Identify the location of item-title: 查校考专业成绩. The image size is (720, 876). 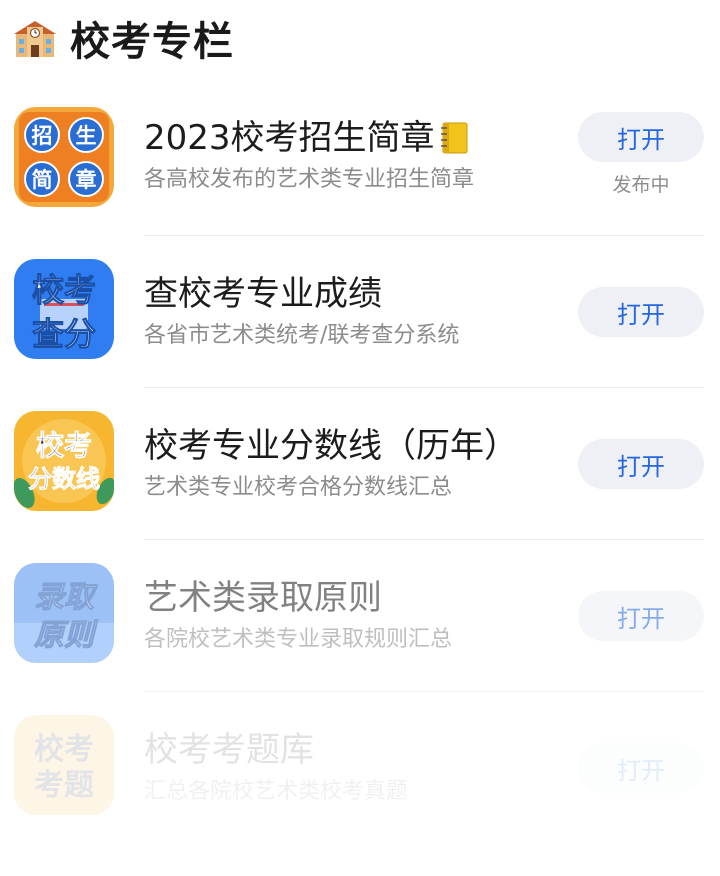
(263, 294).